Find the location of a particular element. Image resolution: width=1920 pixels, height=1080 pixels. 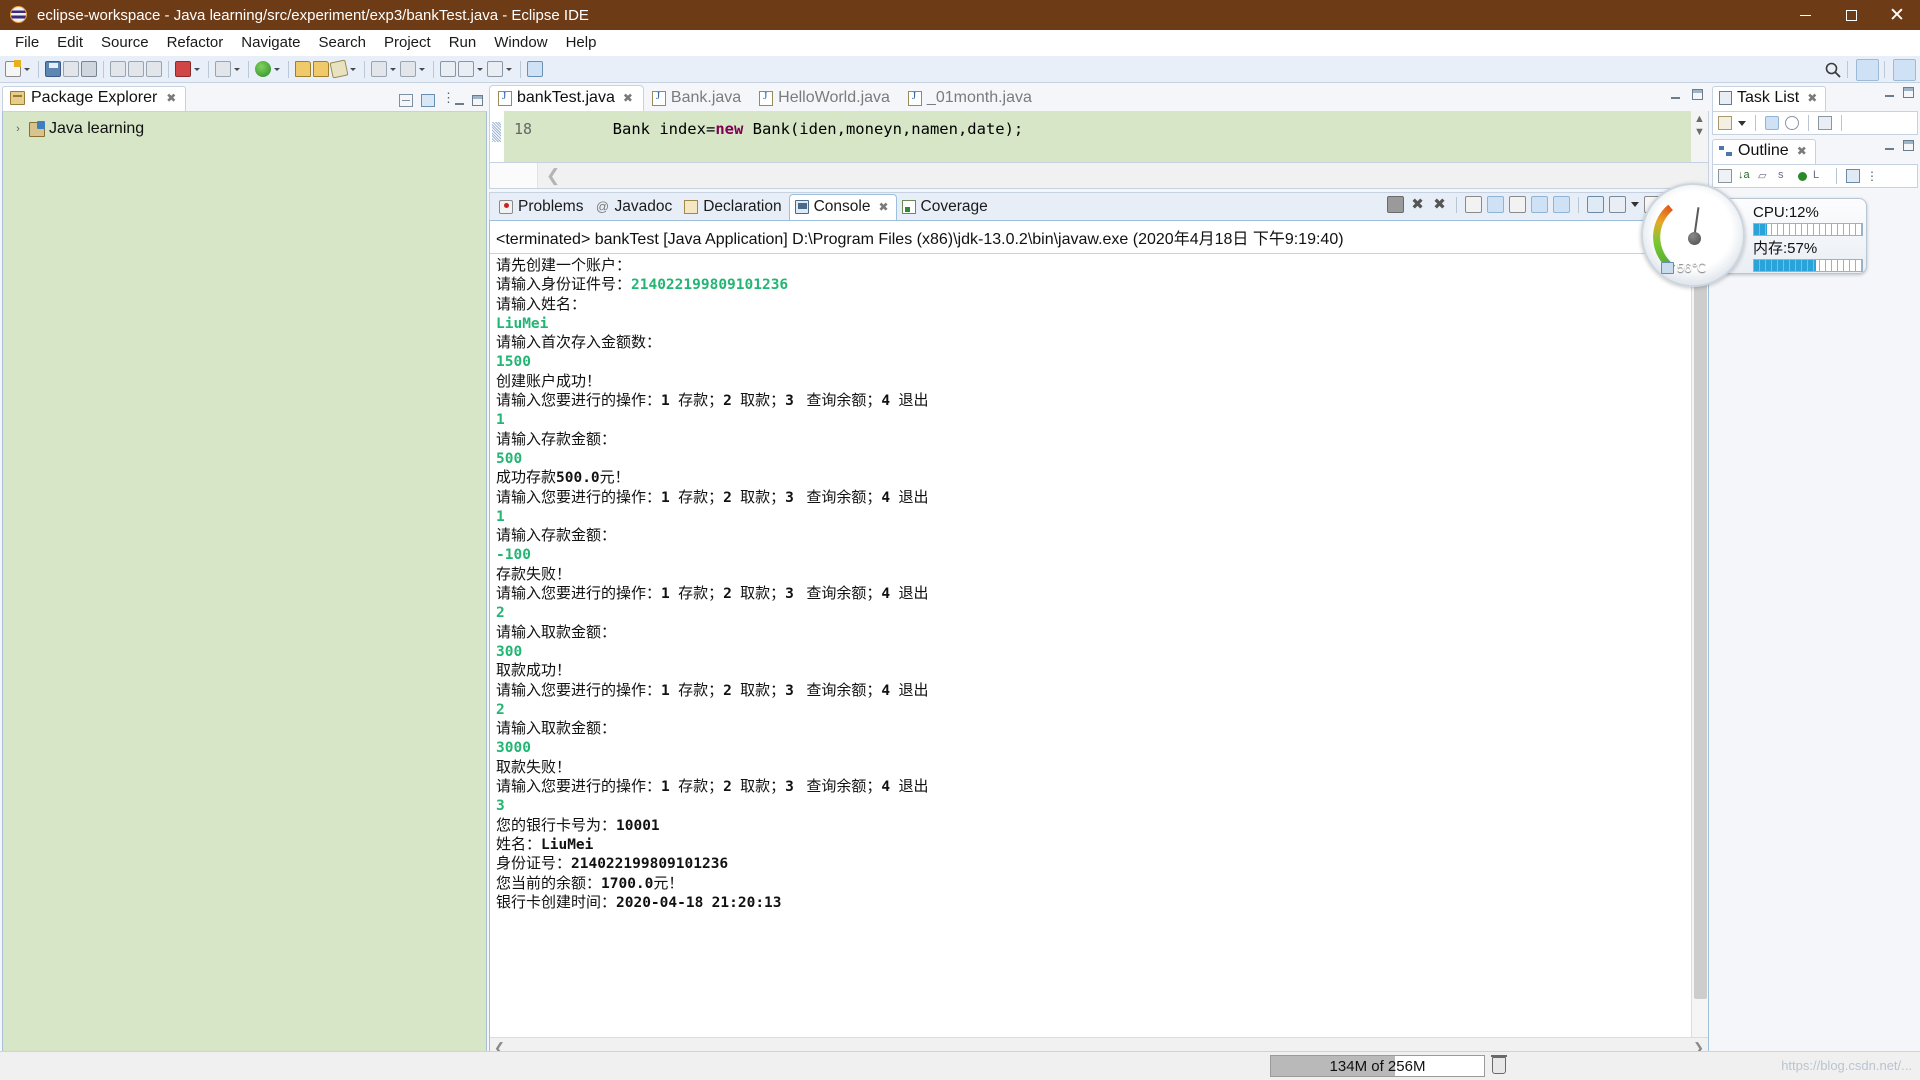

hide-nonpublic-icon is located at coordinates (1802, 176).